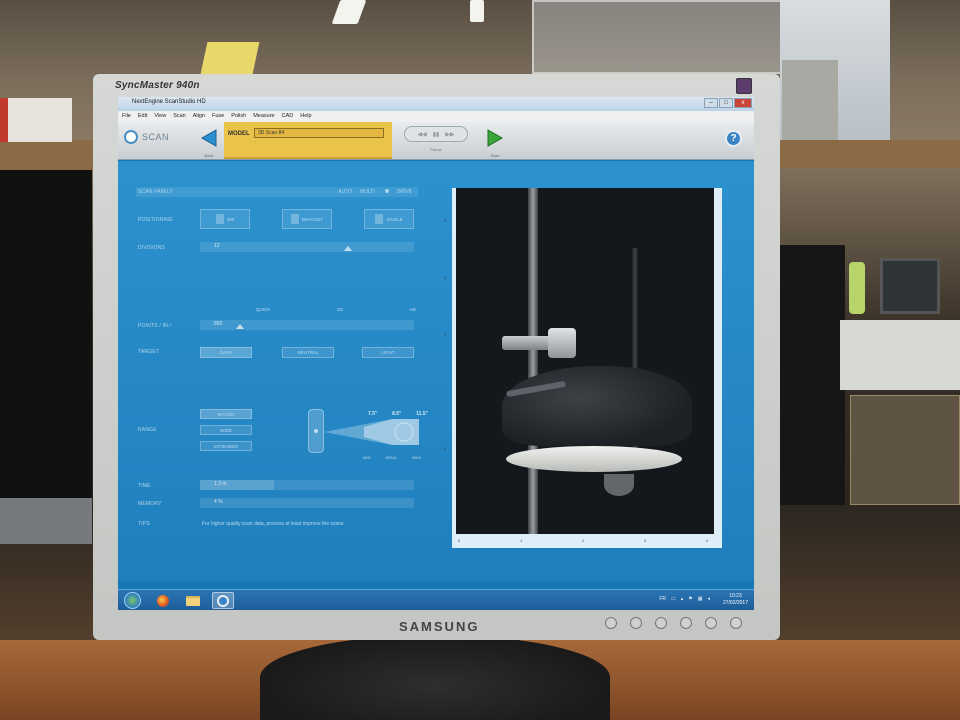 The height and width of the screenshot is (720, 960). Describe the element at coordinates (149, 352) in the screenshot. I see `target-label: TARGET` at that location.